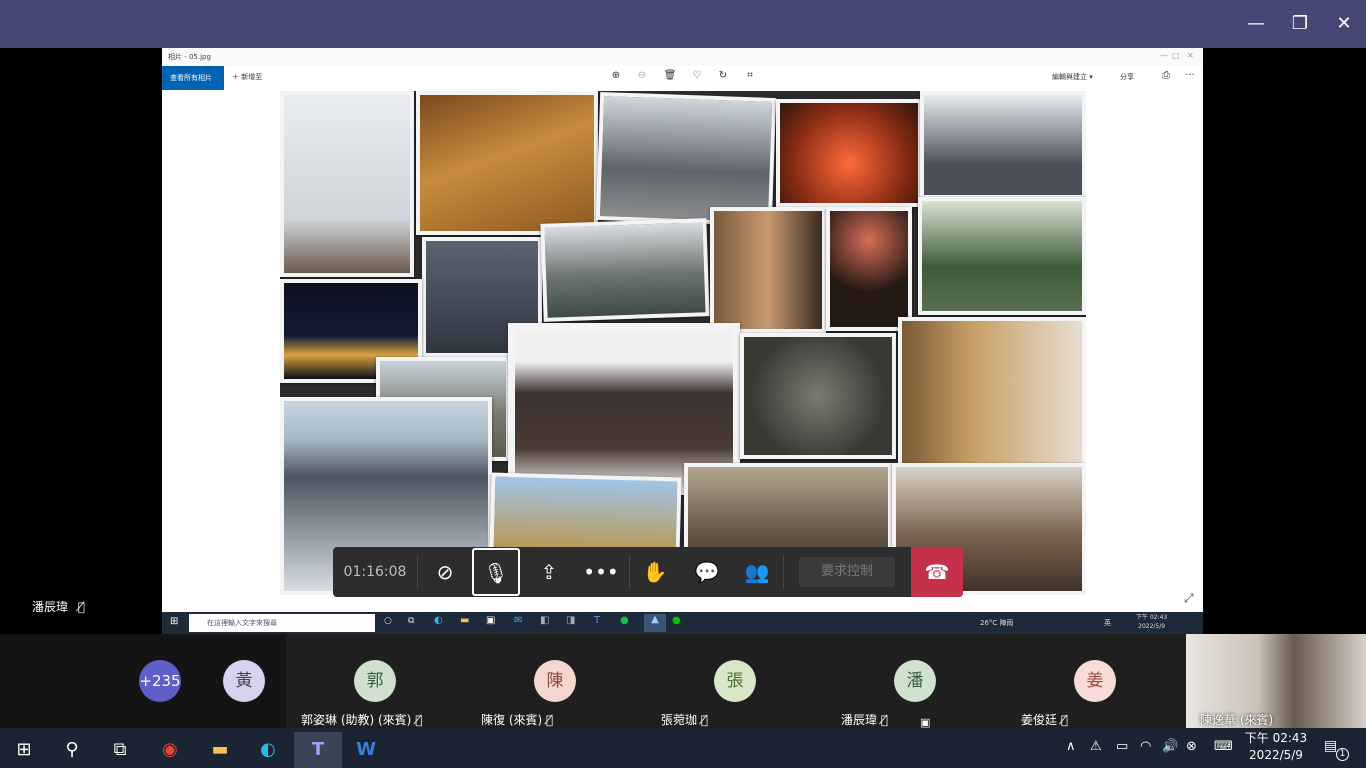 The width and height of the screenshot is (1366, 768). Describe the element at coordinates (1190, 75) in the screenshot. I see `more-options-icon: ···` at that location.